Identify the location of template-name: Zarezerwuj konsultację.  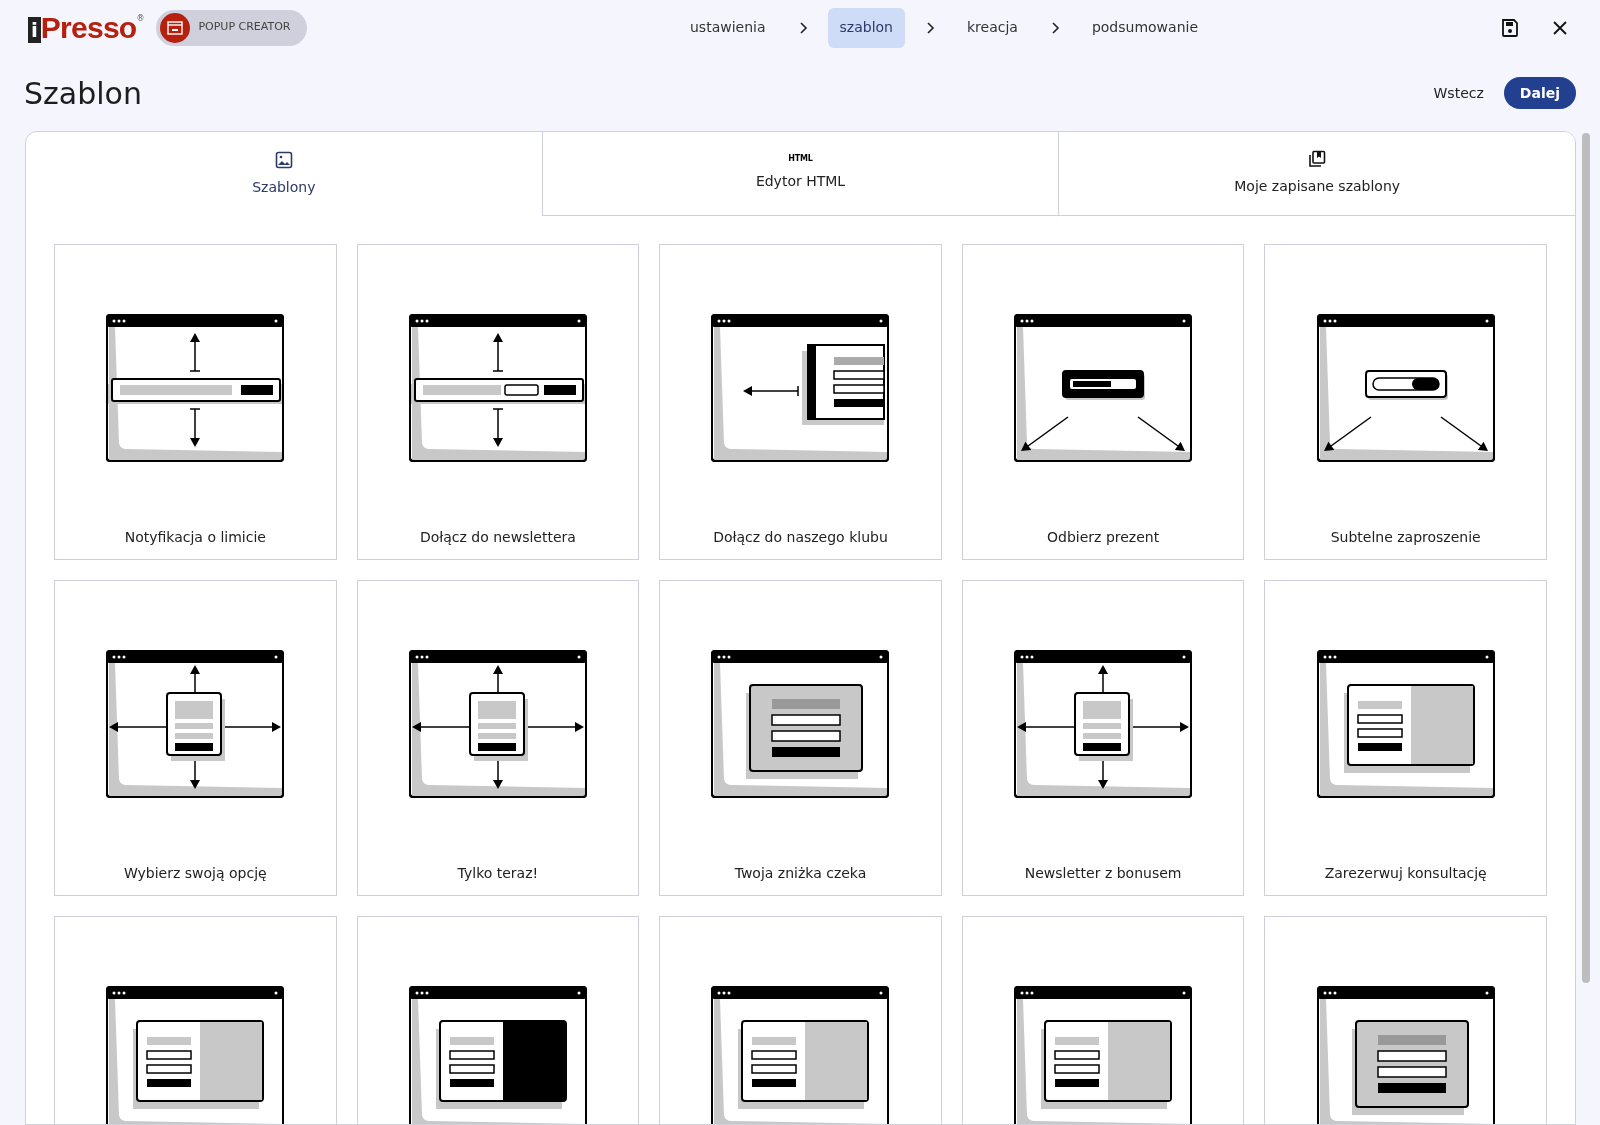
(1405, 873).